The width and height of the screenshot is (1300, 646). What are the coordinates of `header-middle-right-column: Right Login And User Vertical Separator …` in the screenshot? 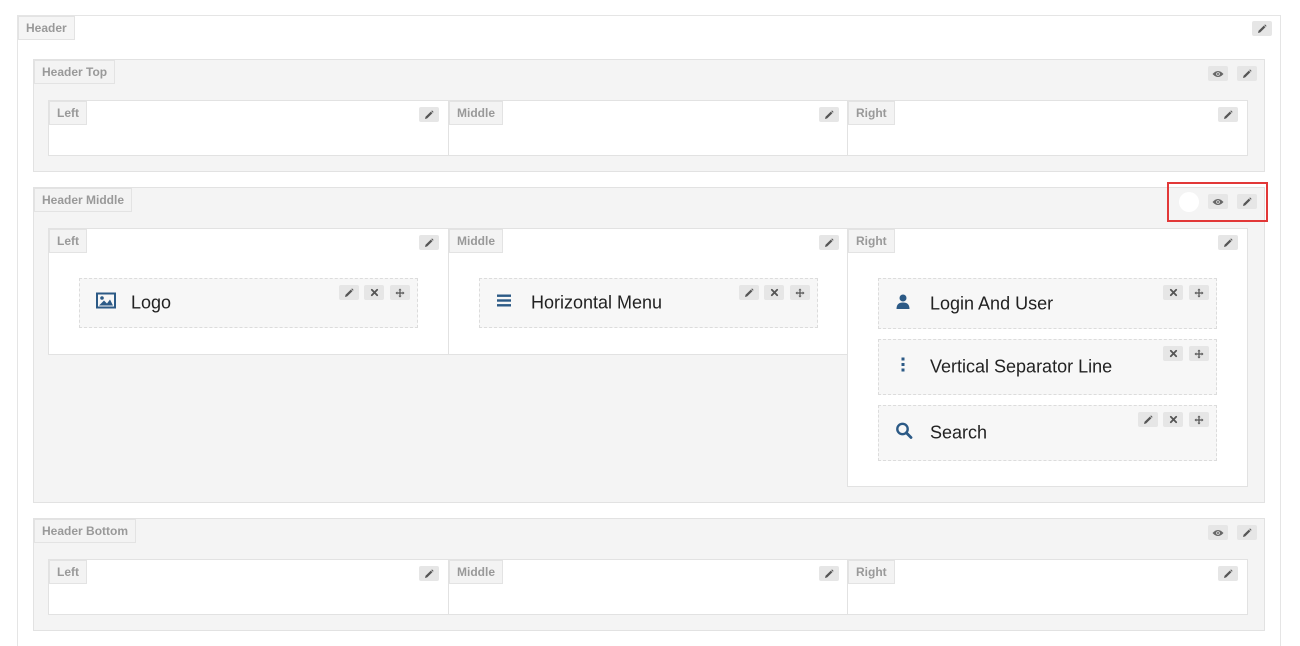 It's located at (1047, 357).